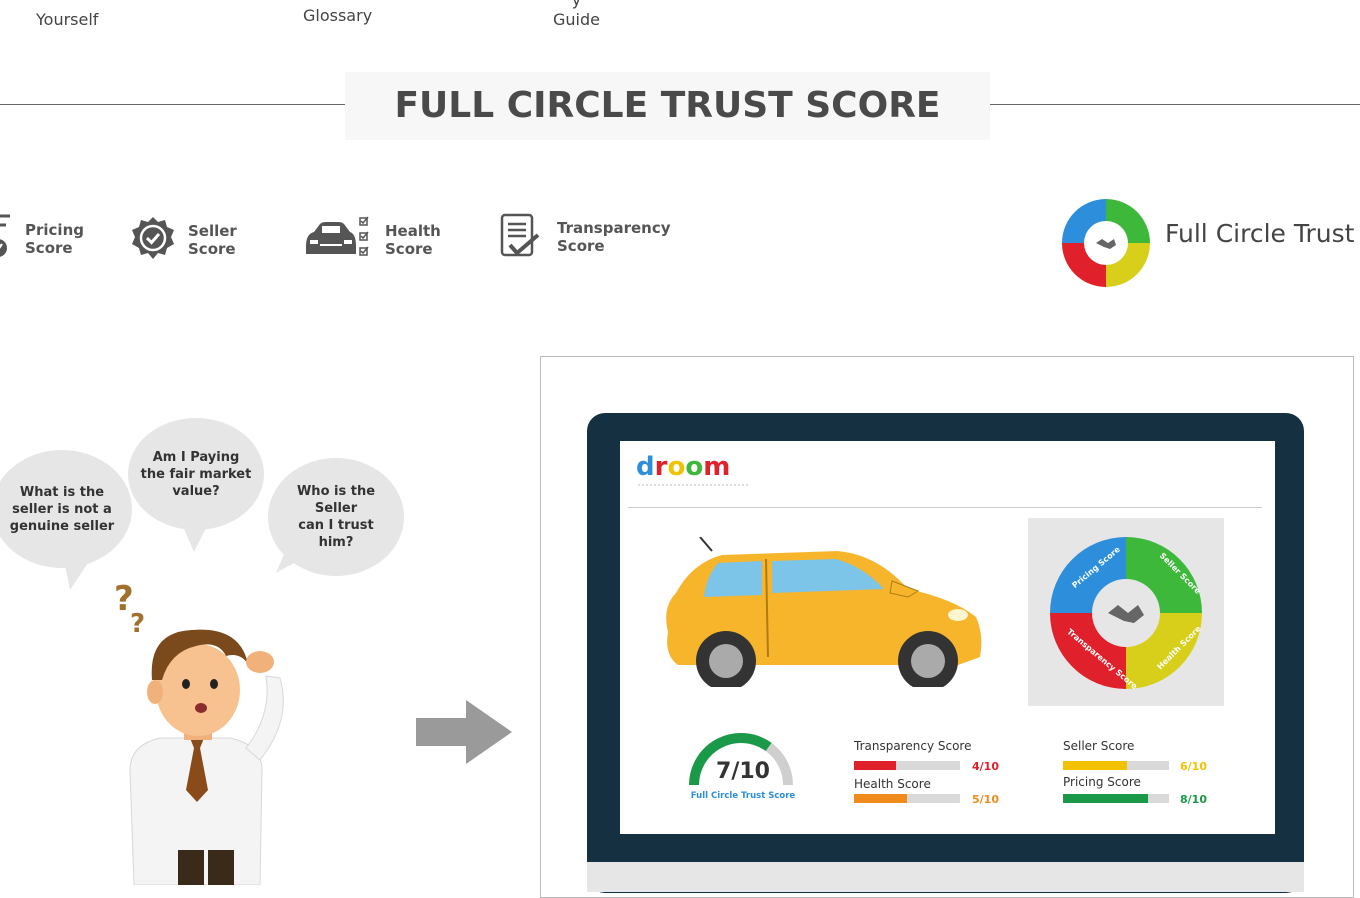  Describe the element at coordinates (743, 771) in the screenshot. I see `gauge-value: 7/10` at that location.